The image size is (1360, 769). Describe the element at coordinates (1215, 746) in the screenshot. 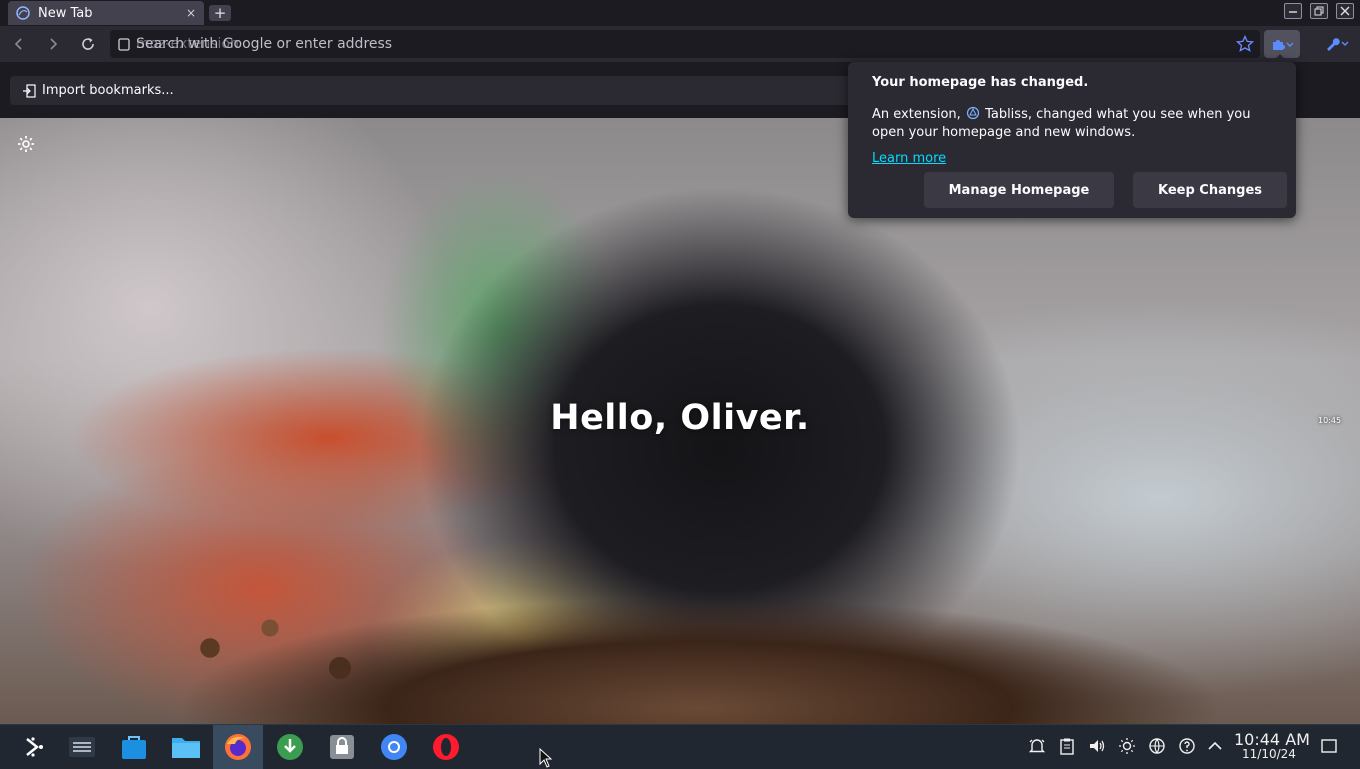

I see `expand-tray-icon` at that location.